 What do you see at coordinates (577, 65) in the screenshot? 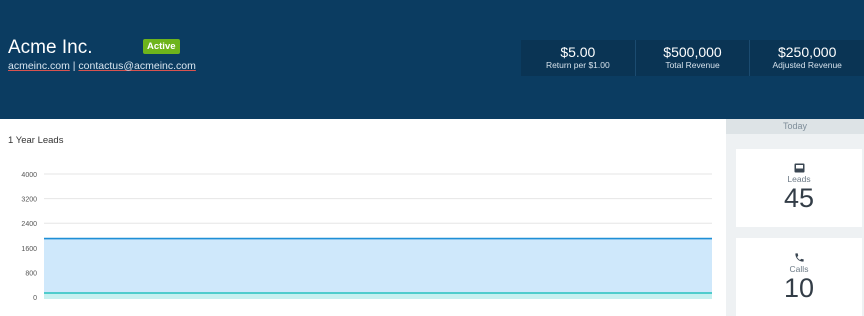
I see `stat-label: Return per $1.00` at bounding box center [577, 65].